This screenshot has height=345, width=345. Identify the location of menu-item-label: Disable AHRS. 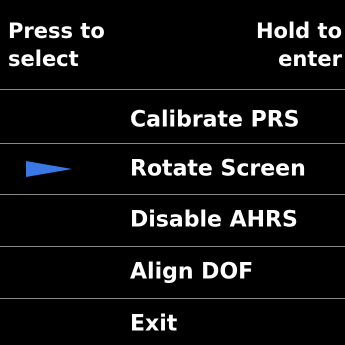
(214, 220).